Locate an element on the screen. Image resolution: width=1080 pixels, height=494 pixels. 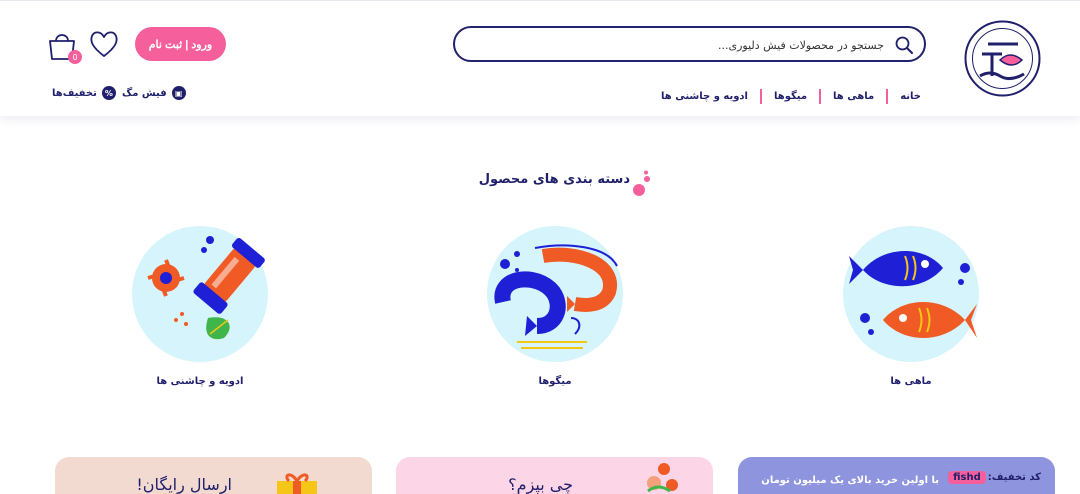
fish-icon is located at coordinates (913, 294).